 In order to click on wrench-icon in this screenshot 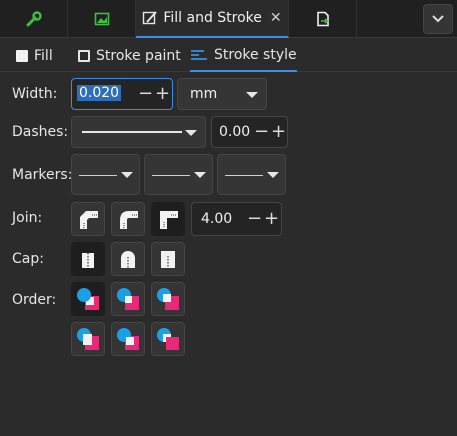, I will do `click(34, 19)`.